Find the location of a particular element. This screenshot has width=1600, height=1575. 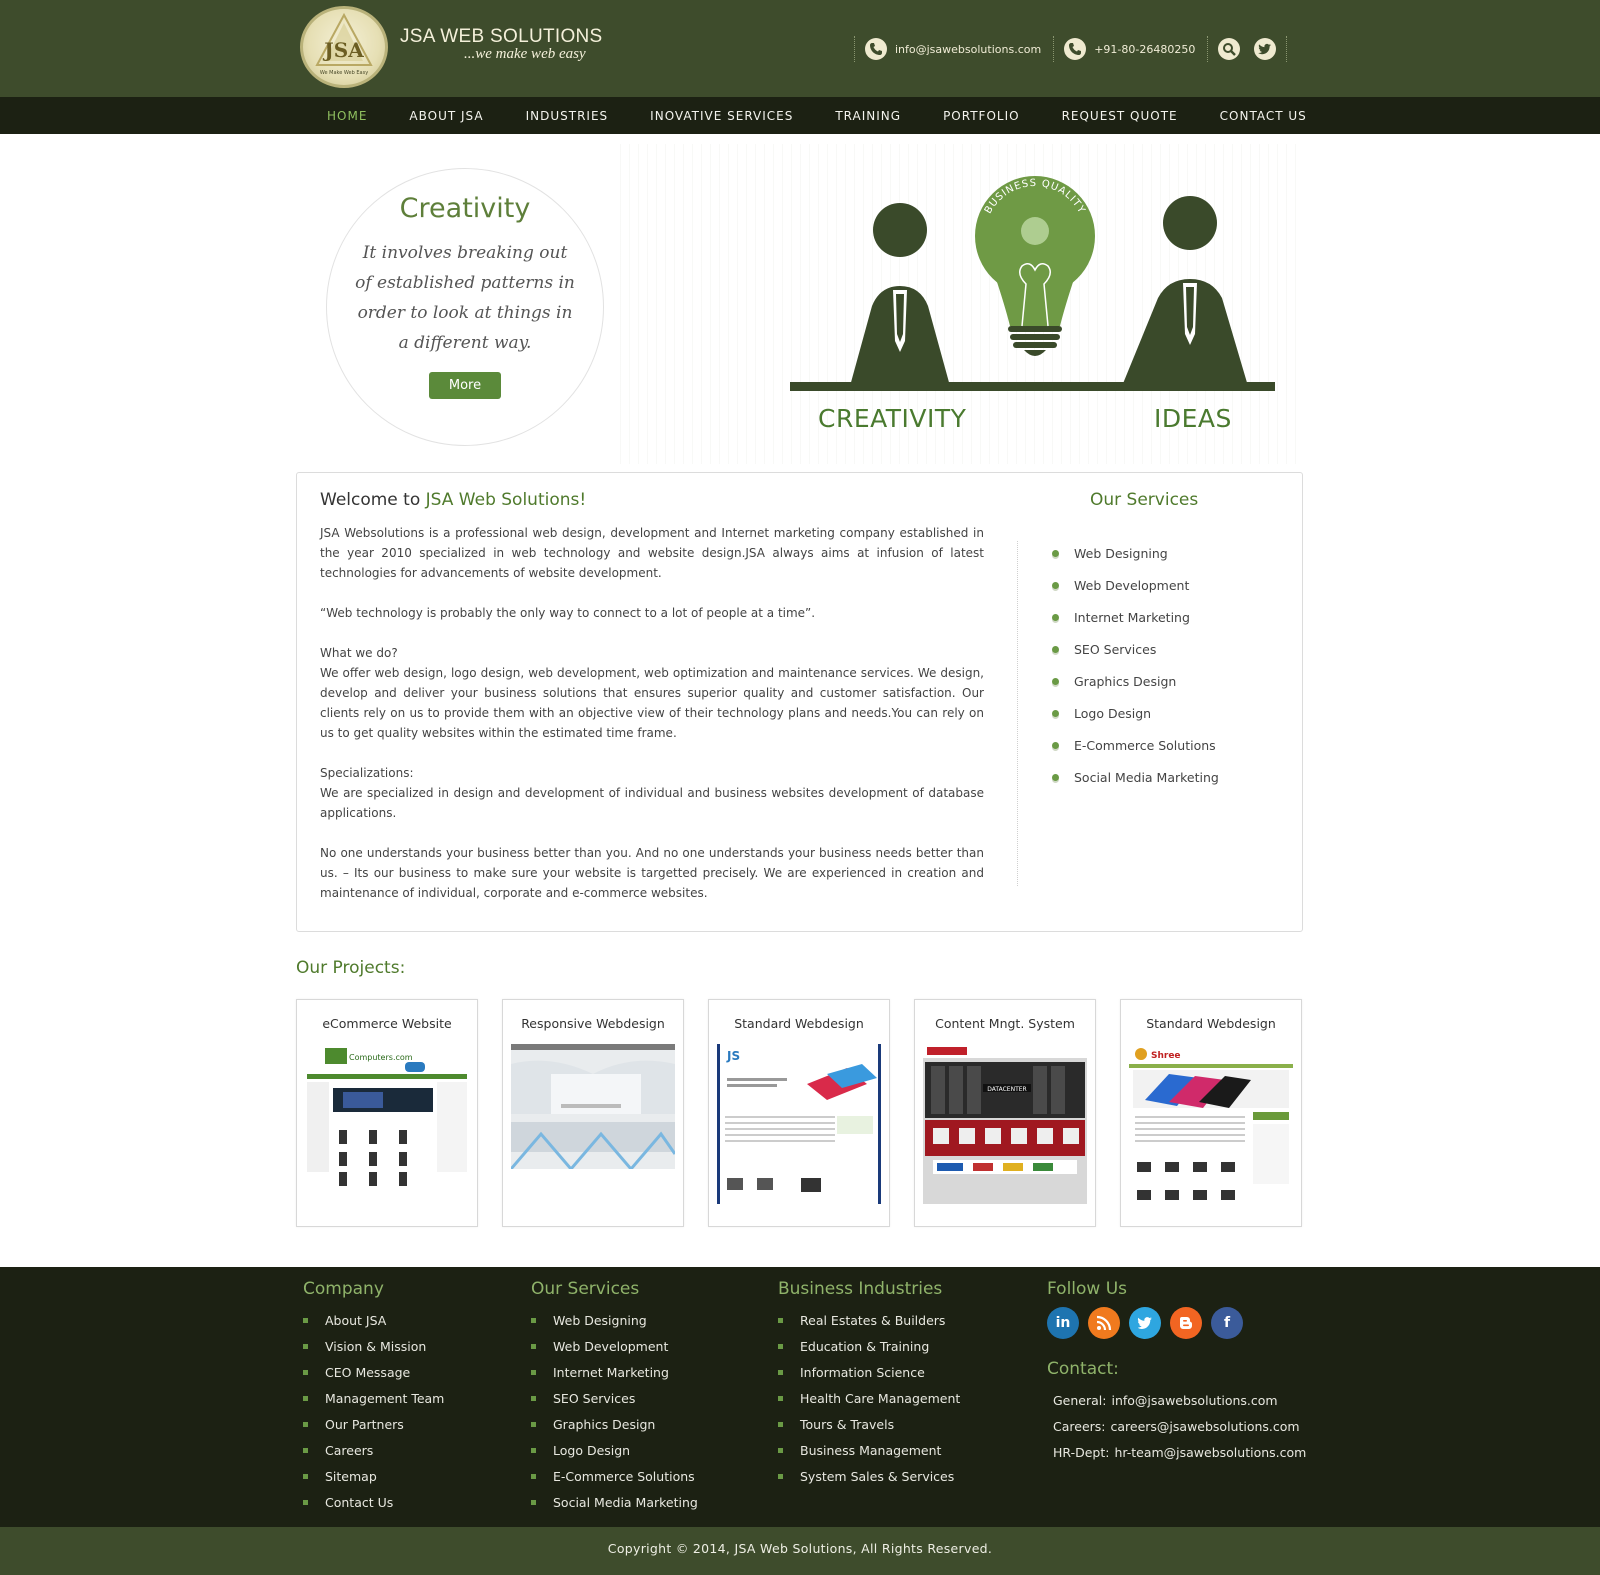

footer-link: Management Team is located at coordinates (373, 1398).